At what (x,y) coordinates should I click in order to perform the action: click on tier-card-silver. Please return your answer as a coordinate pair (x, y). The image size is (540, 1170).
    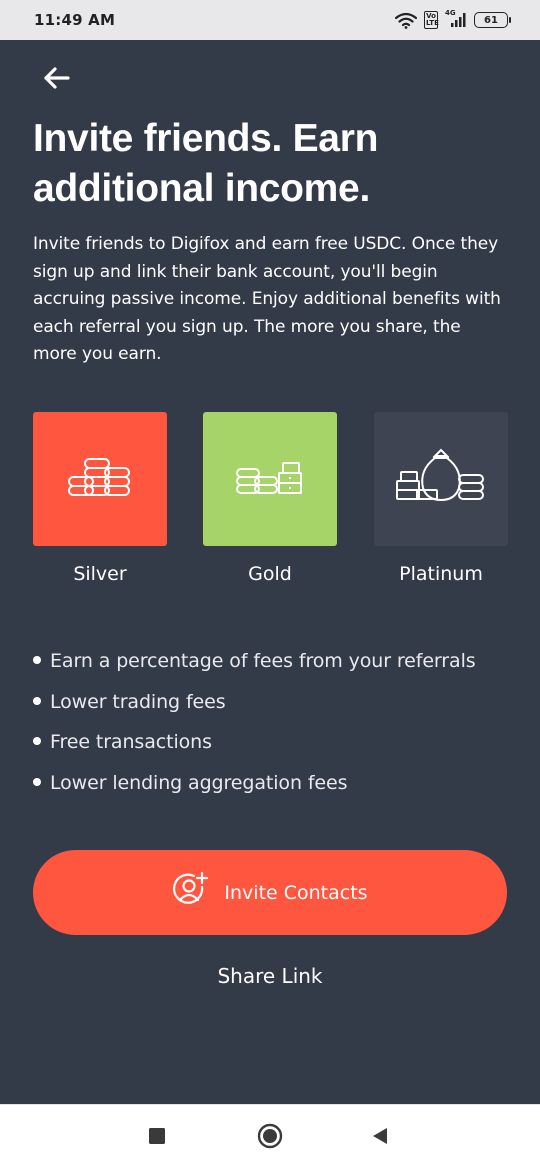
    Looking at the image, I should click on (100, 479).